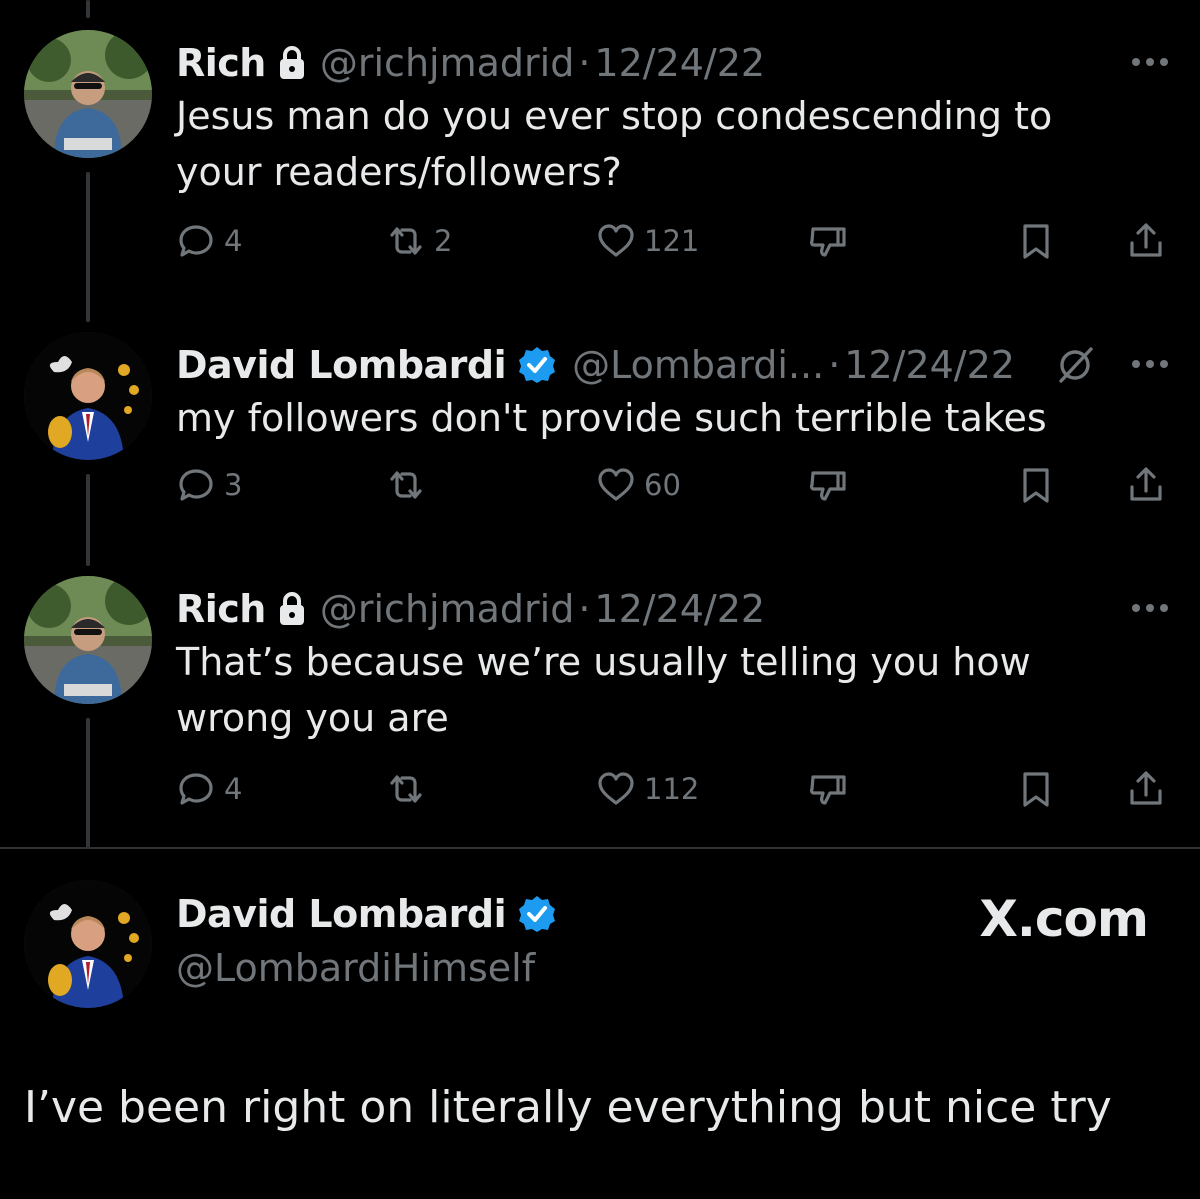 This screenshot has height=1199, width=1200. I want to click on retweet-button: 2, so click(419, 241).